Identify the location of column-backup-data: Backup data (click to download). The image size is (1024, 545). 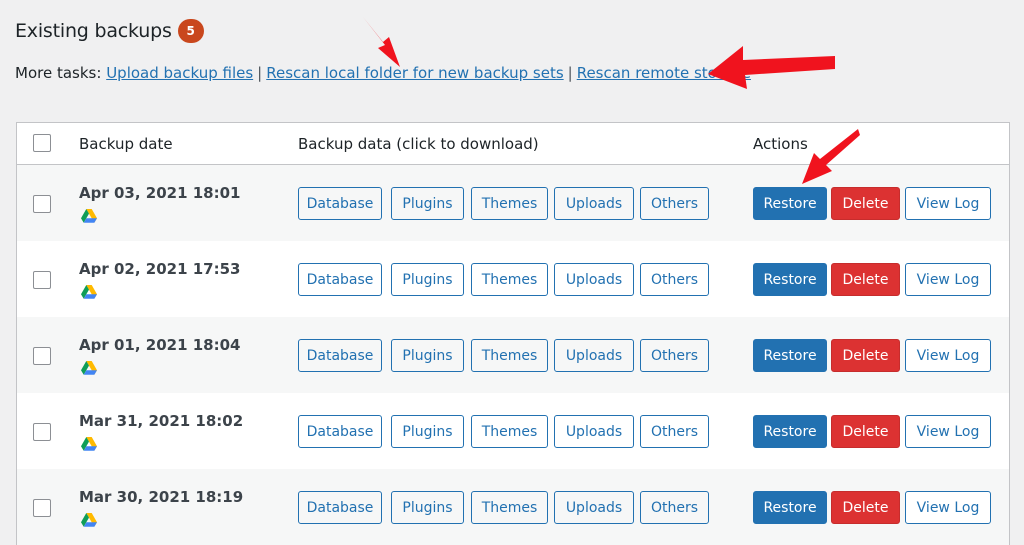
(418, 144).